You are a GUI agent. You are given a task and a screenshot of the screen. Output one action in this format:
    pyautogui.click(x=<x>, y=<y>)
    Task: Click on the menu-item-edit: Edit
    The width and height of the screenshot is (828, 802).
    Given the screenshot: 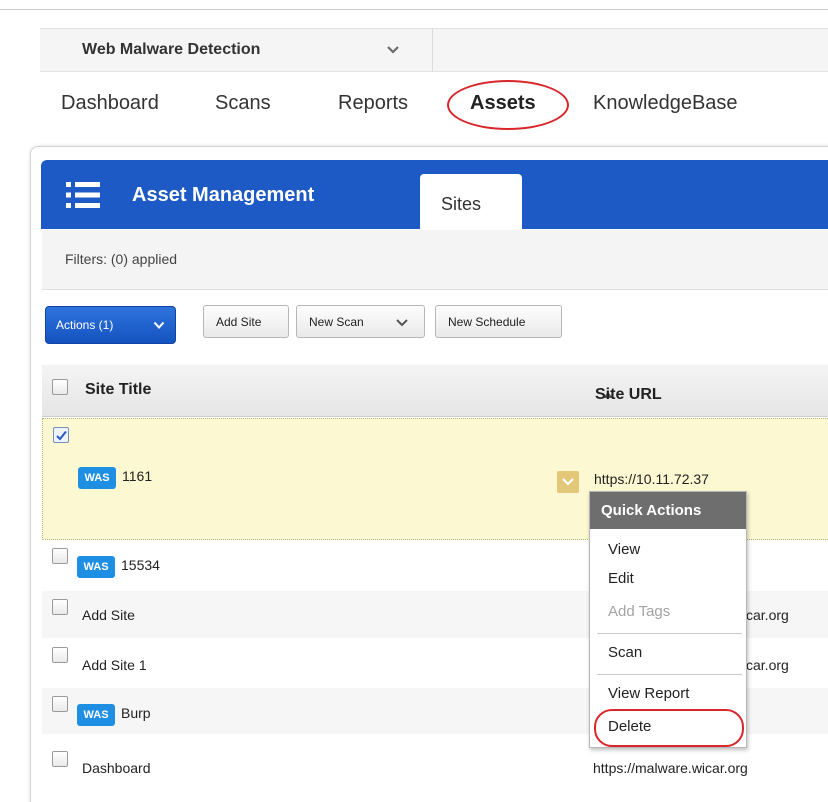 What is the action you would take?
    pyautogui.click(x=621, y=578)
    